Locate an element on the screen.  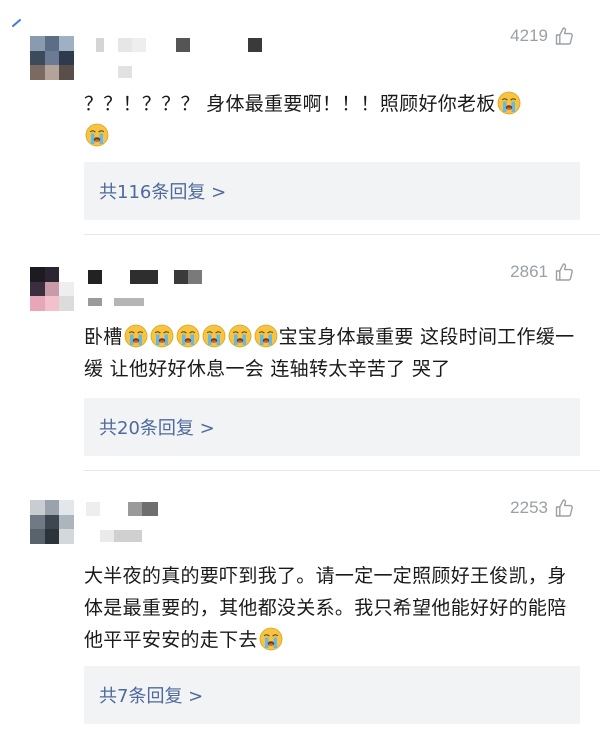
view-replies-label: 共116条回复 > is located at coordinates (163, 192).